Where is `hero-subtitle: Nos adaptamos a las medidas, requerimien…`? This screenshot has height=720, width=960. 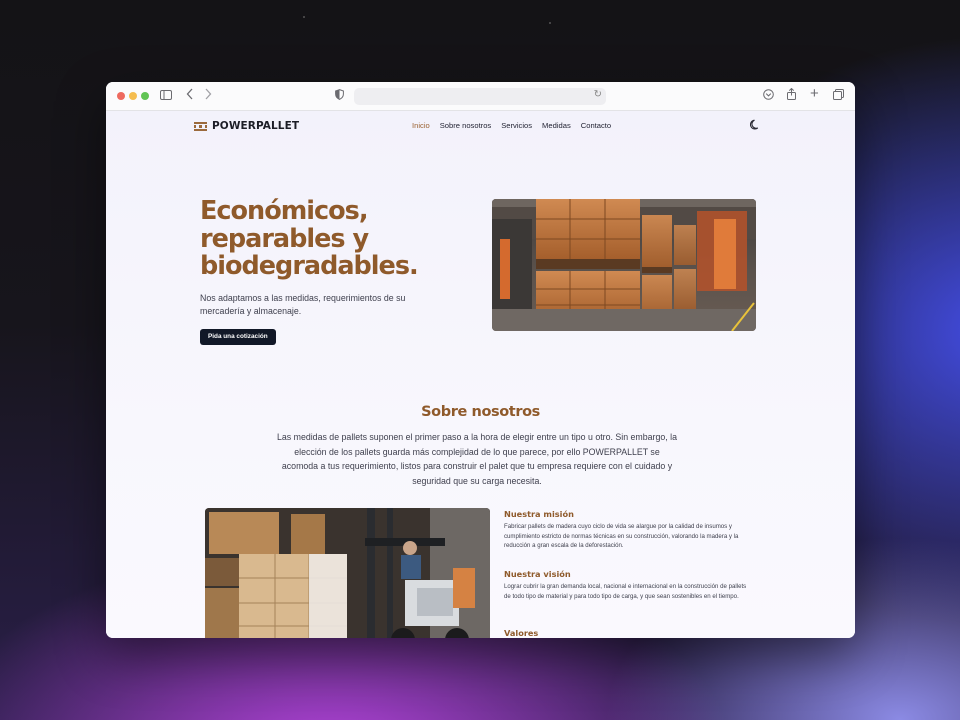
hero-subtitle: Nos adaptamos a las medidas, requerimien… is located at coordinates (303, 304).